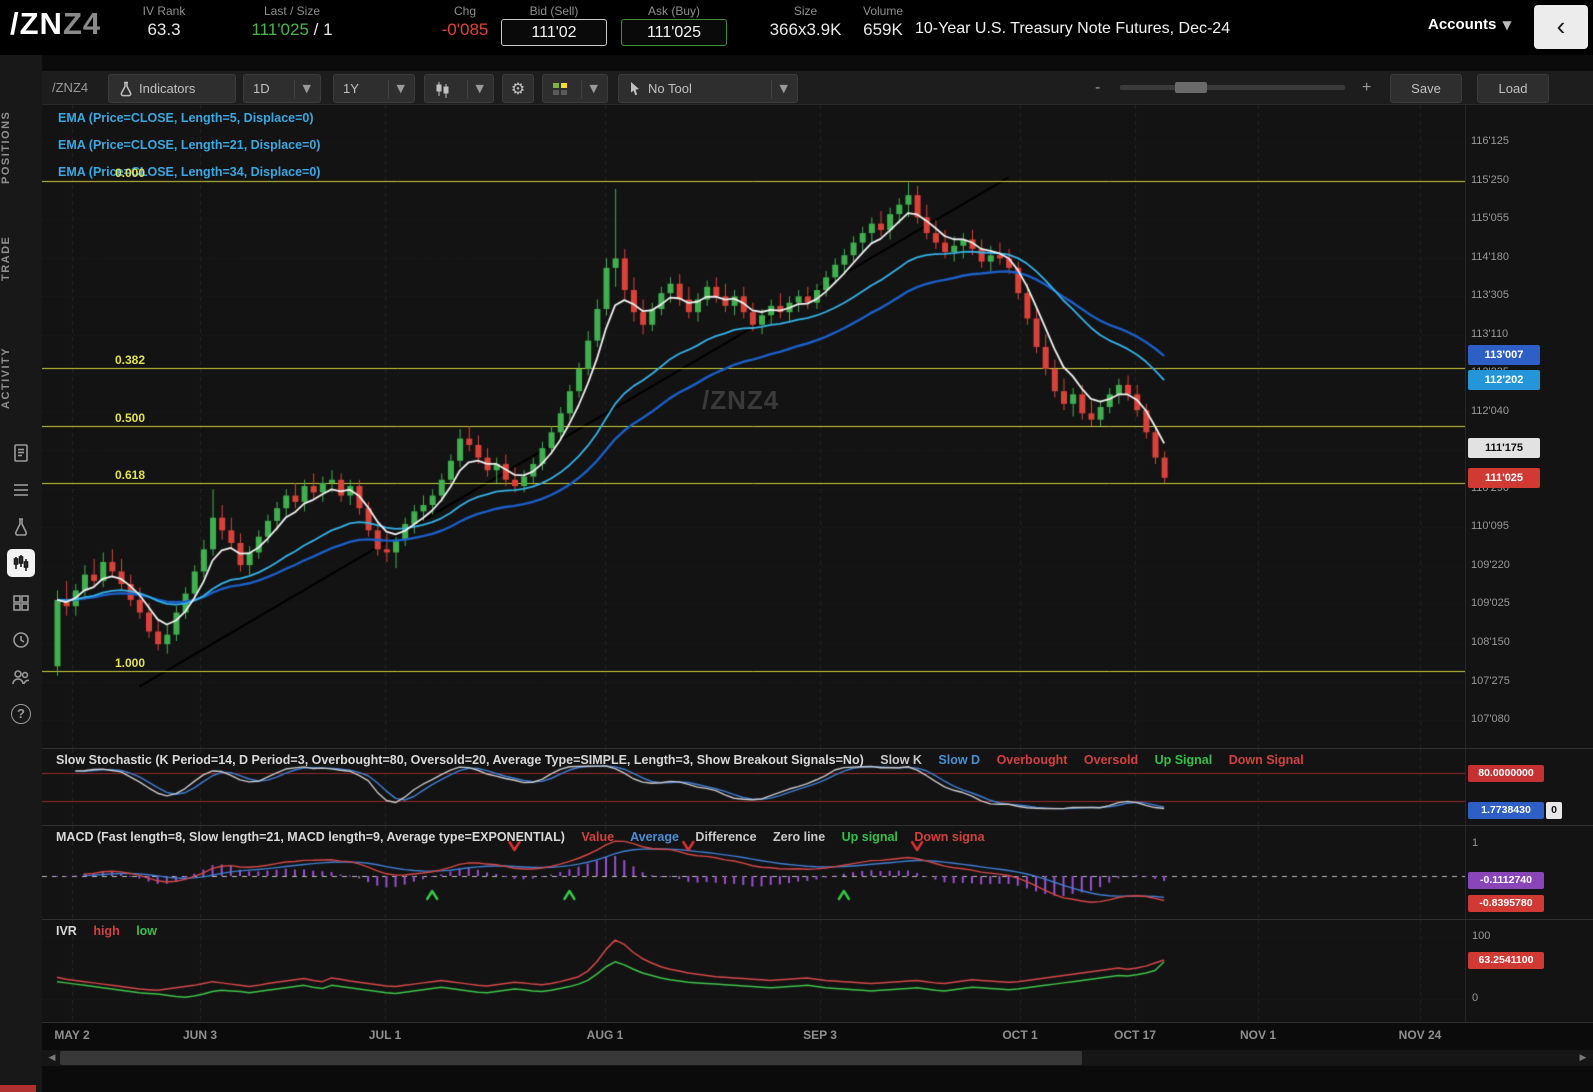  I want to click on zoom-slider-handle, so click(1191, 87).